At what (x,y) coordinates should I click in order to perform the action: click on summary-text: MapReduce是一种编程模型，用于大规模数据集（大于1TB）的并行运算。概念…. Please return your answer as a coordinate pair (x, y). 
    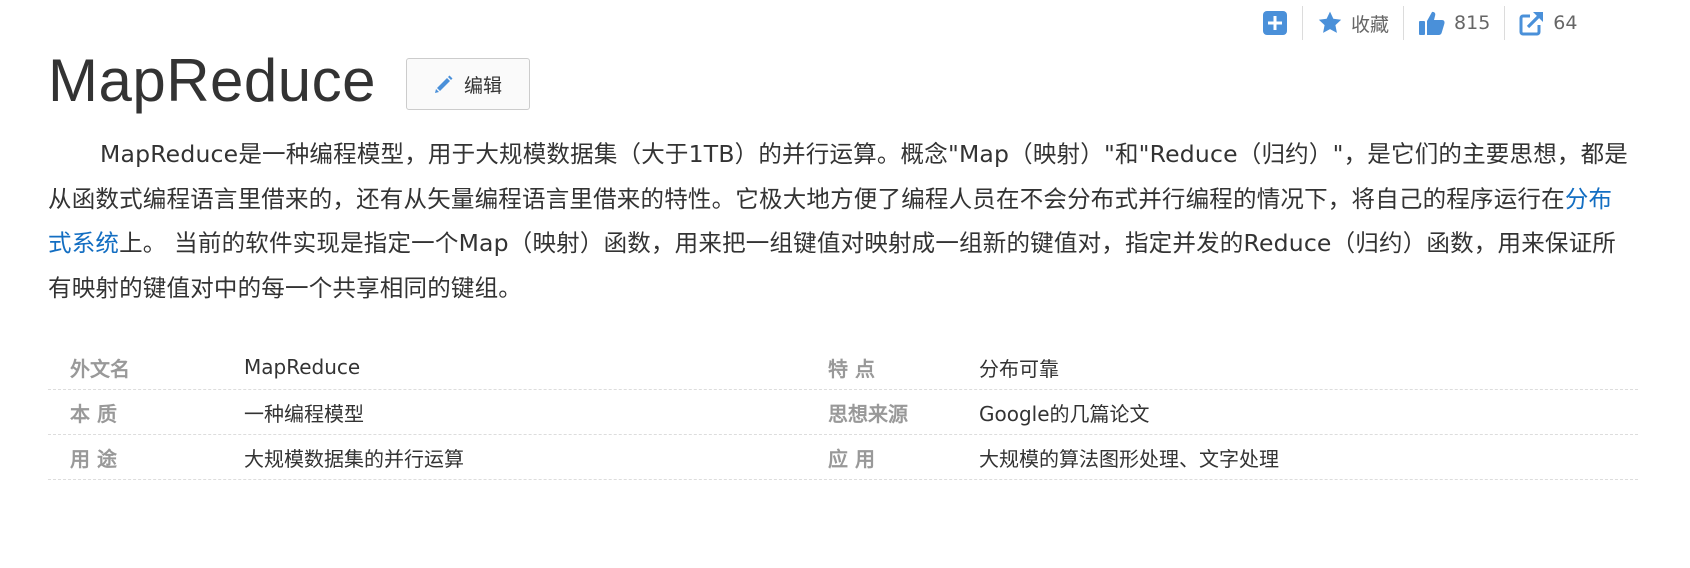
    Looking at the image, I should click on (838, 176).